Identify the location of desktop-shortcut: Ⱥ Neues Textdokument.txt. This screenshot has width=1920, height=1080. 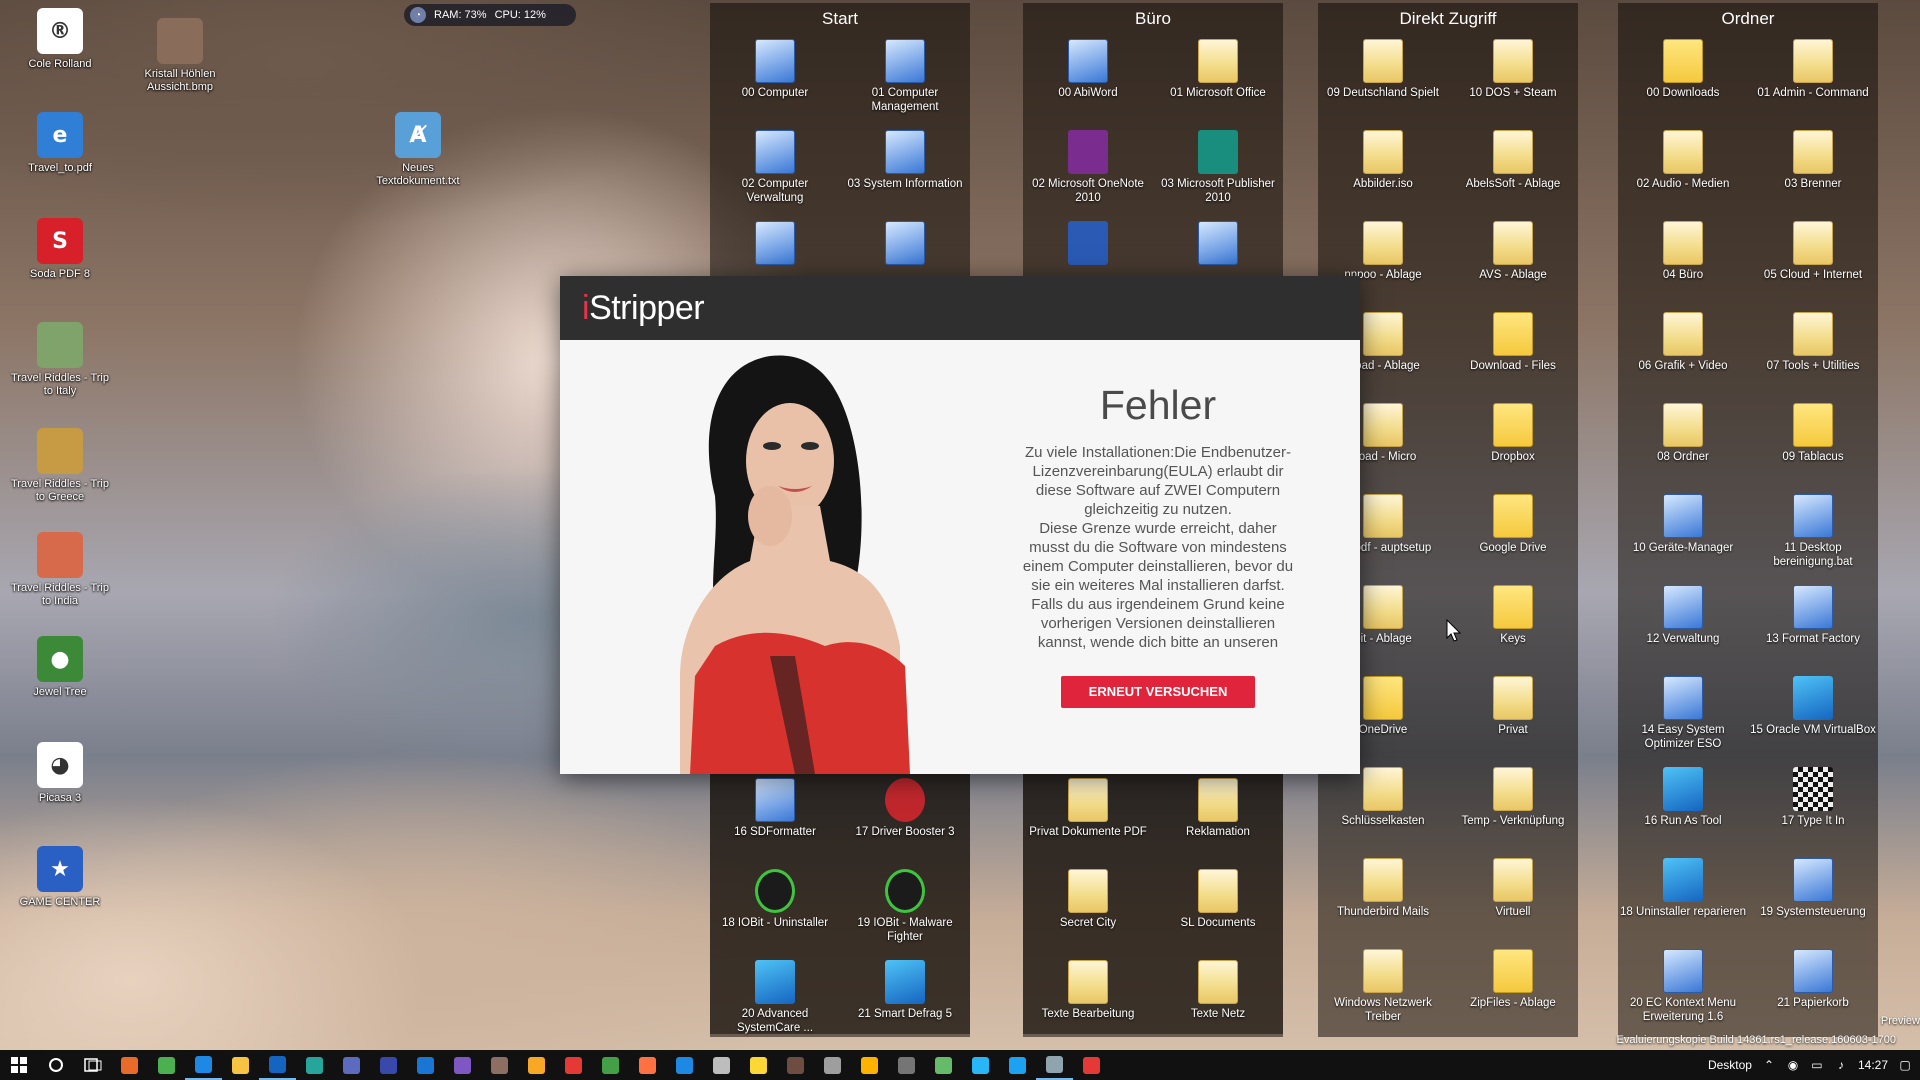
(418, 150).